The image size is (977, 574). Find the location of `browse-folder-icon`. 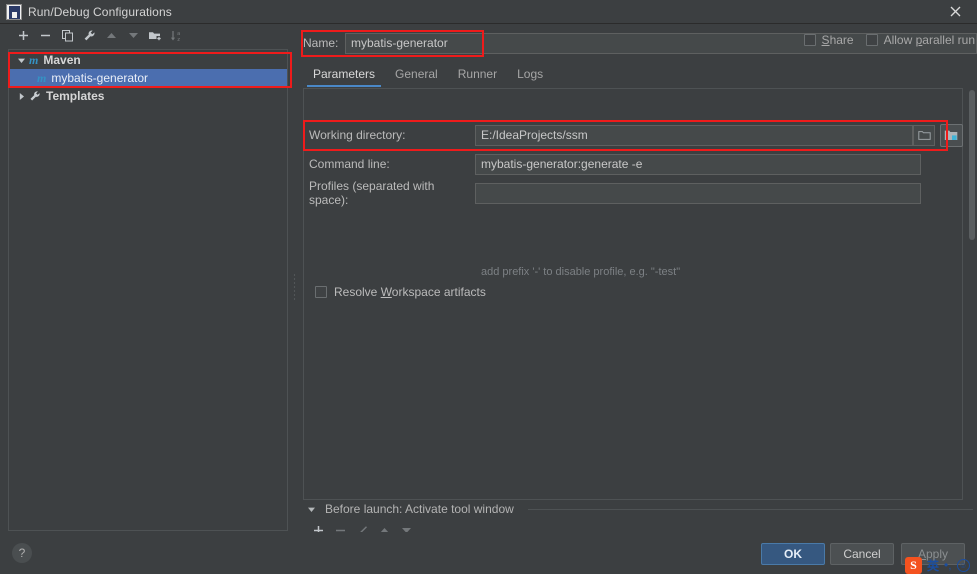

browse-folder-icon is located at coordinates (924, 135).